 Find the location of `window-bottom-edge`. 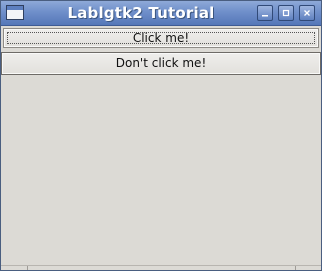

window-bottom-edge is located at coordinates (161, 267).